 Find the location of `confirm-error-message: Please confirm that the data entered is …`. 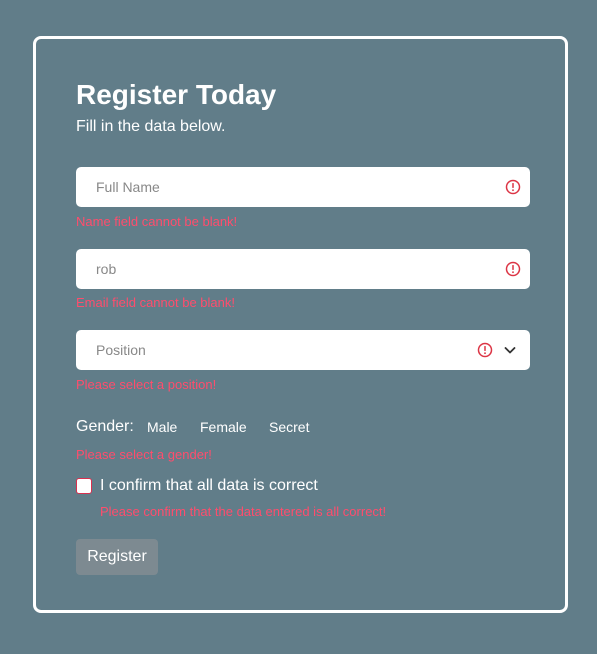

confirm-error-message: Please confirm that the data entered is … is located at coordinates (243, 511).